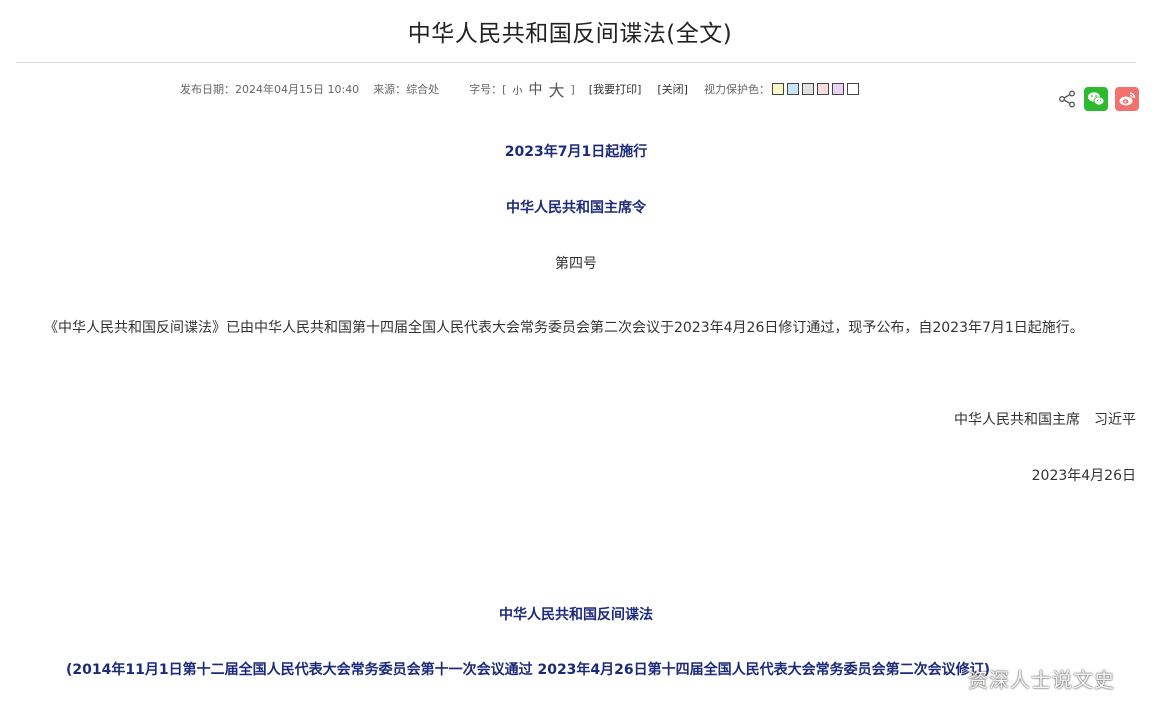  Describe the element at coordinates (1083, 476) in the screenshot. I see `sign-date: 2023年4月26日` at that location.